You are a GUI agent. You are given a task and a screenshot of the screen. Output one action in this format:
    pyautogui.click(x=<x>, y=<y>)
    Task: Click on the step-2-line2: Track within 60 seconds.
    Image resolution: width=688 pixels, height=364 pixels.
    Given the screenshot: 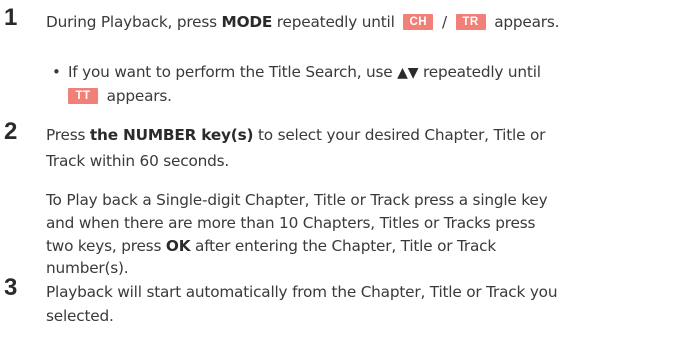 What is the action you would take?
    pyautogui.click(x=138, y=161)
    